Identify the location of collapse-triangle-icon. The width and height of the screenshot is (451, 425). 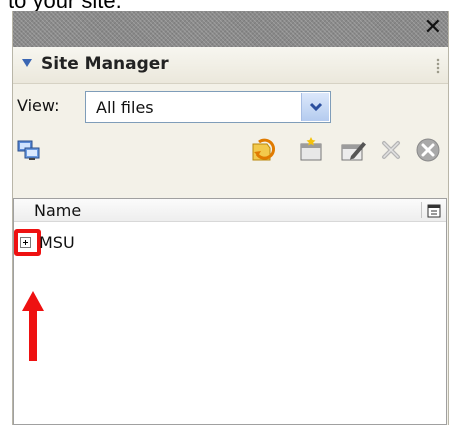
(27, 63).